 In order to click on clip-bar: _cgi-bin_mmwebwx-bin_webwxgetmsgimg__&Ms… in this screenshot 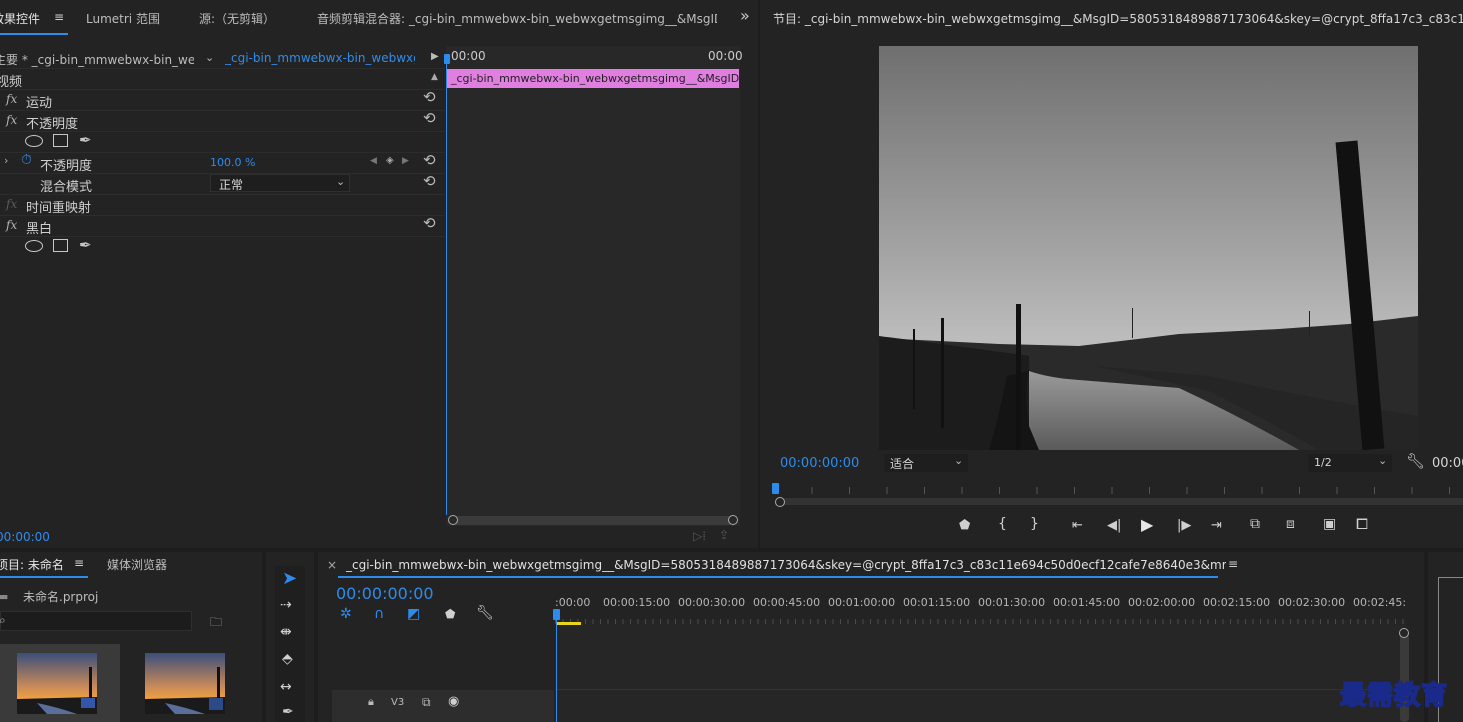, I will do `click(593, 78)`.